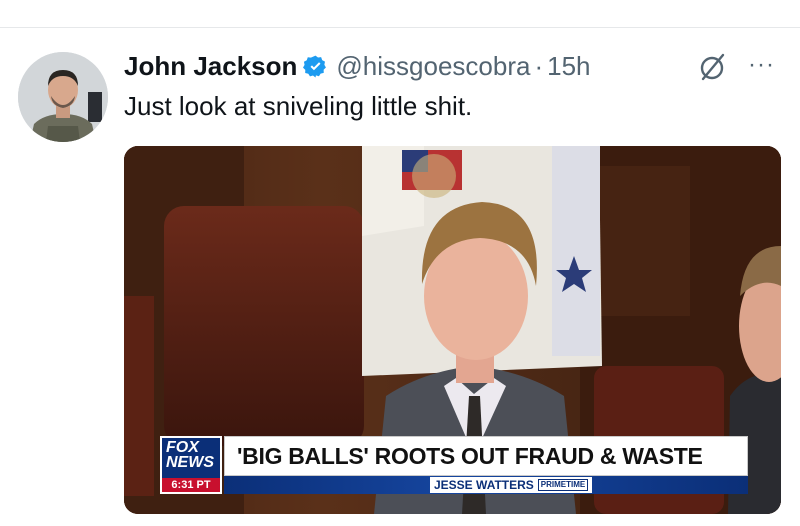 This screenshot has width=800, height=526. Describe the element at coordinates (182, 447) in the screenshot. I see `fox-logo-line1: FOX` at that location.